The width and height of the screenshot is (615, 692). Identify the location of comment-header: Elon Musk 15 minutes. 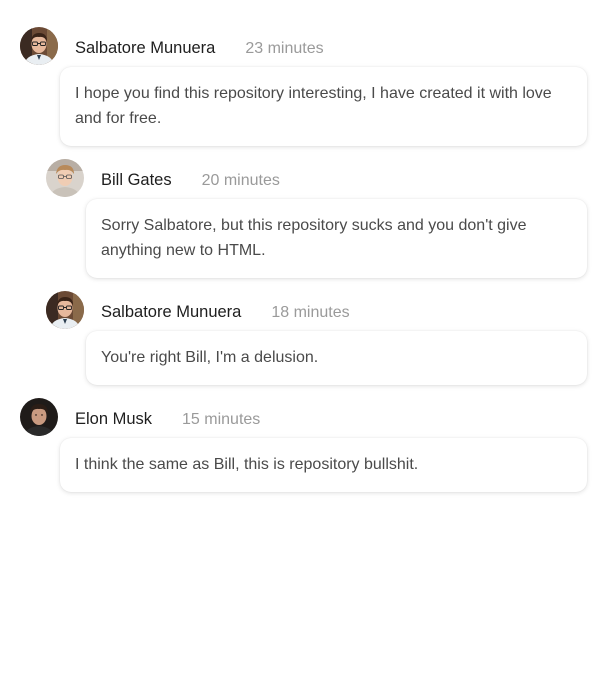
(167, 419).